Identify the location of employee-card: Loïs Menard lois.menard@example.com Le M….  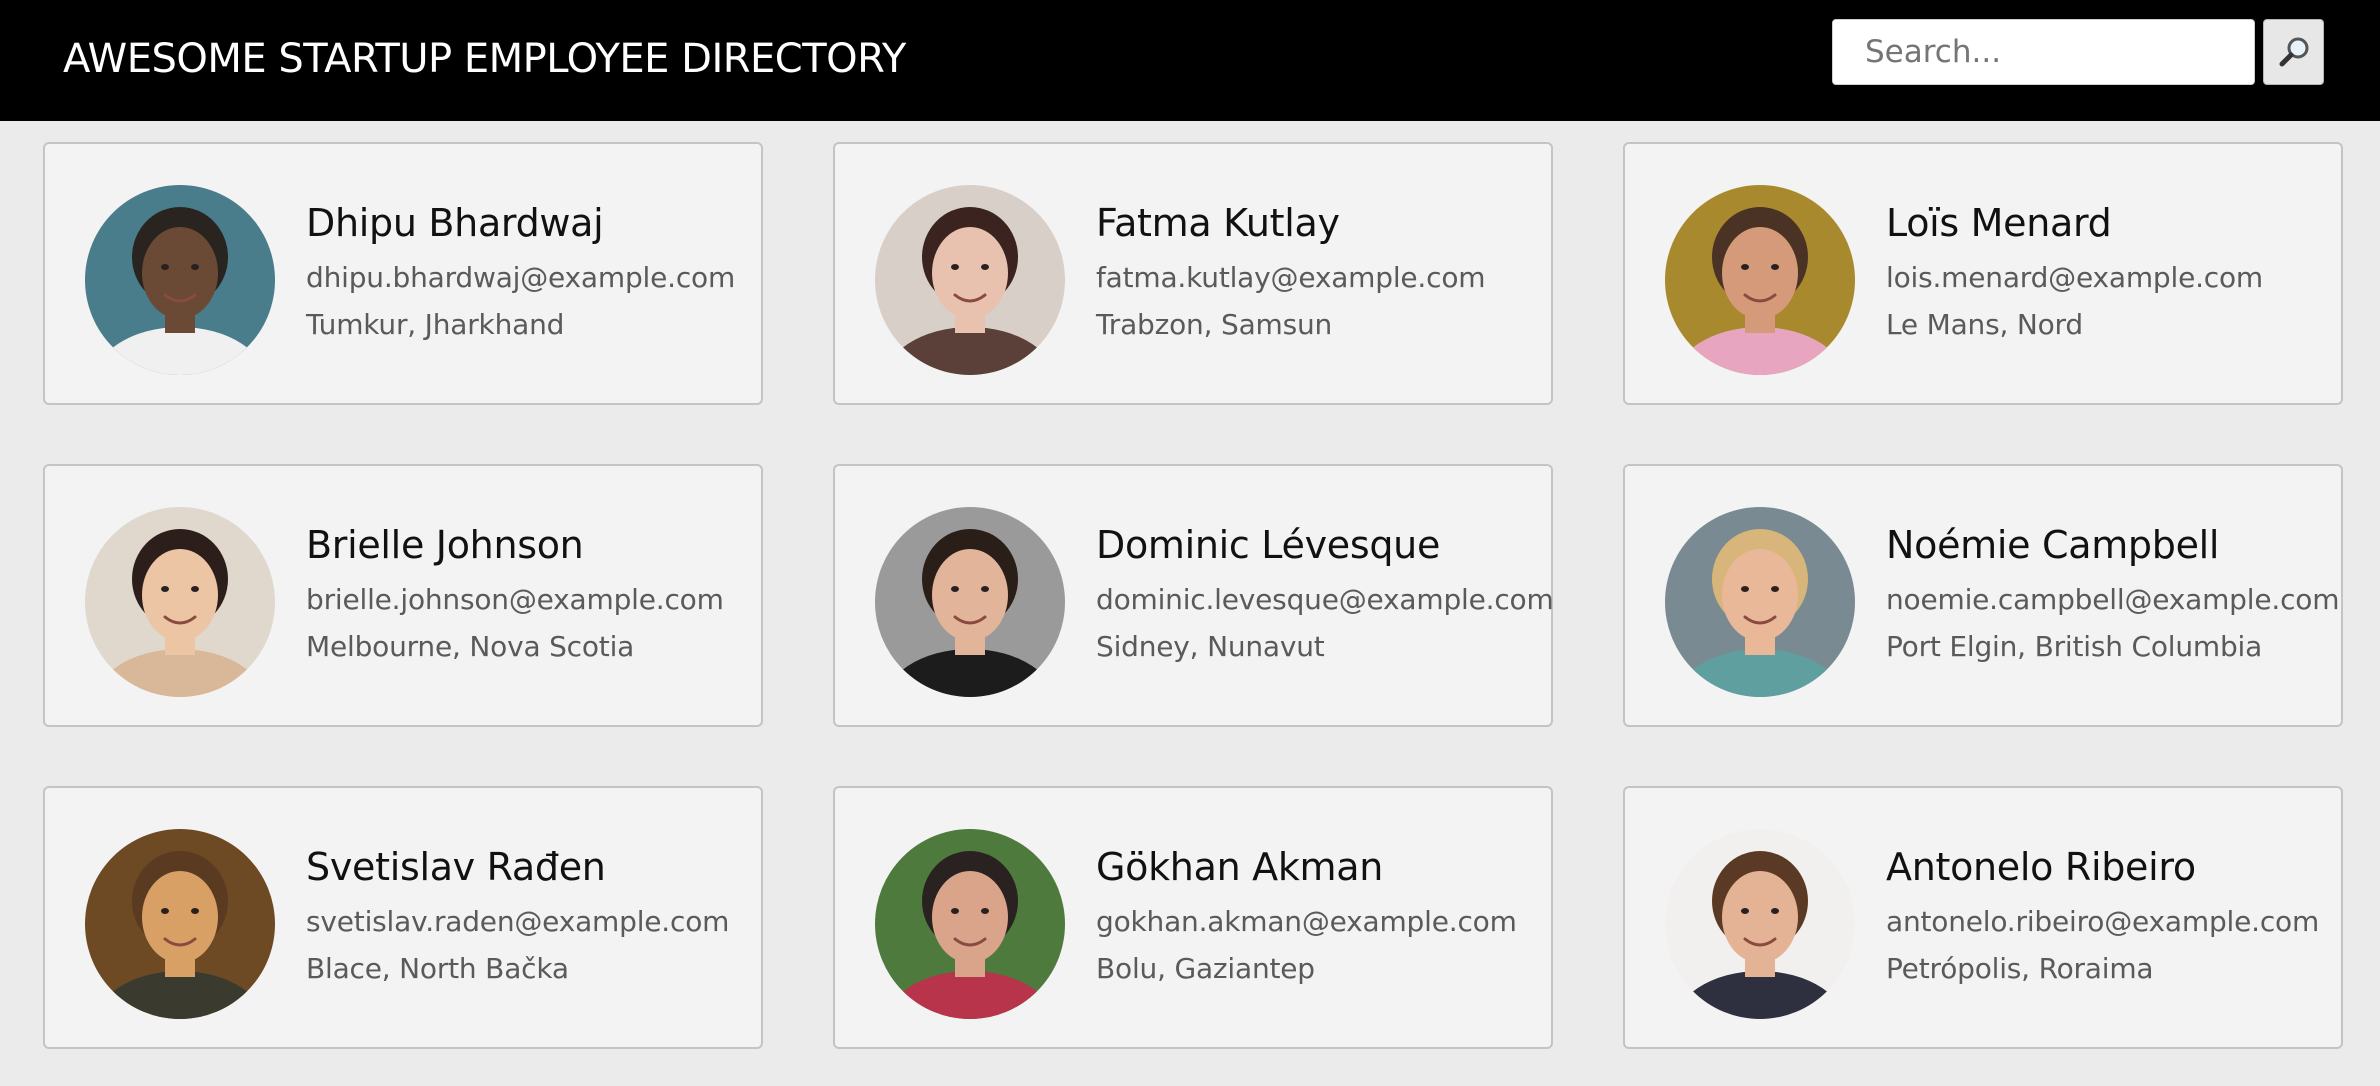
(1983, 273).